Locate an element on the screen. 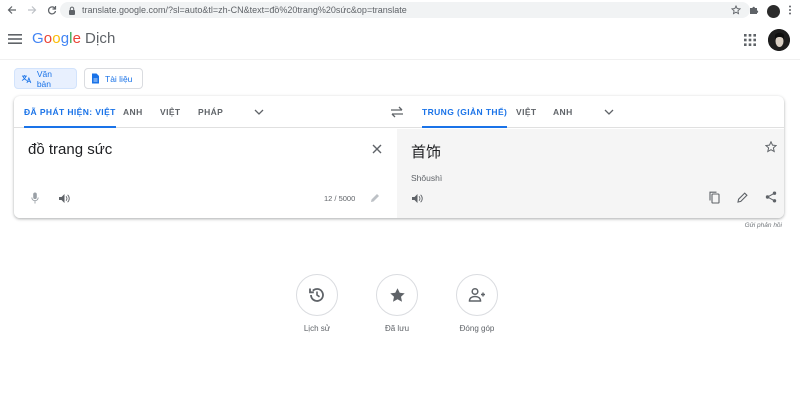 This screenshot has width=800, height=407. contribute-circle is located at coordinates (477, 295).